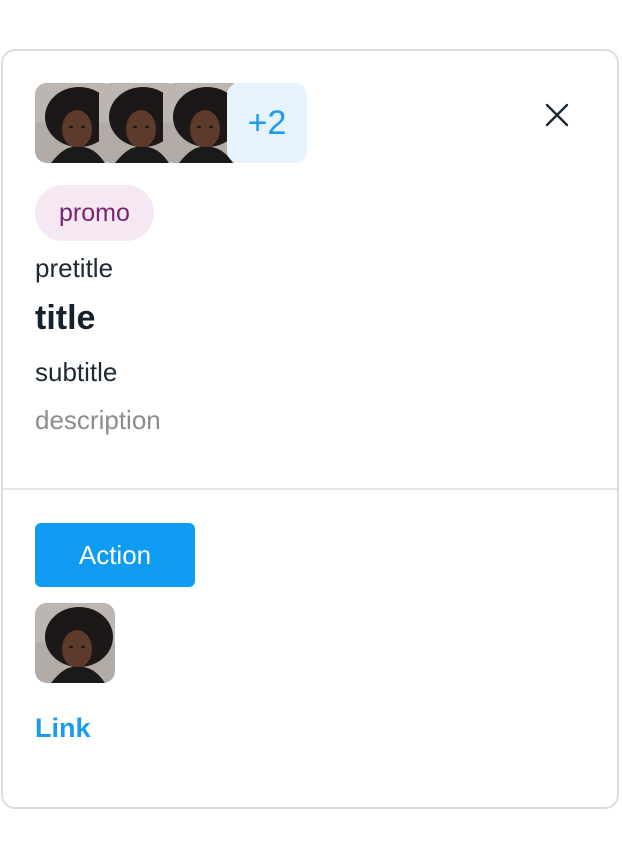 The image size is (622, 860). I want to click on action-button: Action, so click(115, 555).